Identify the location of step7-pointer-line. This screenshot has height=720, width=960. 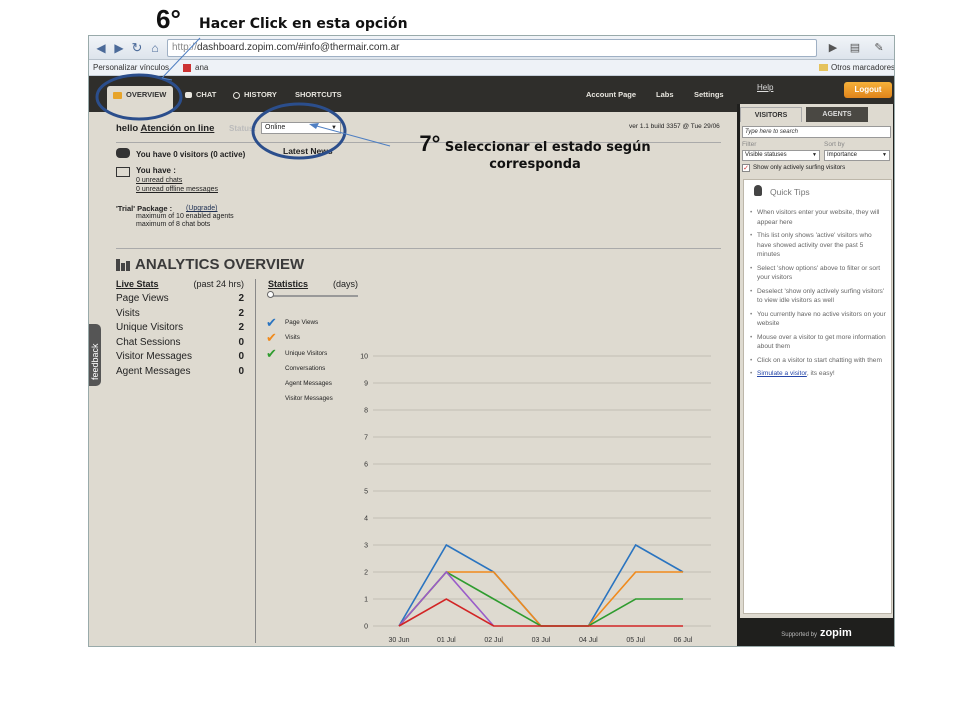
(351, 135).